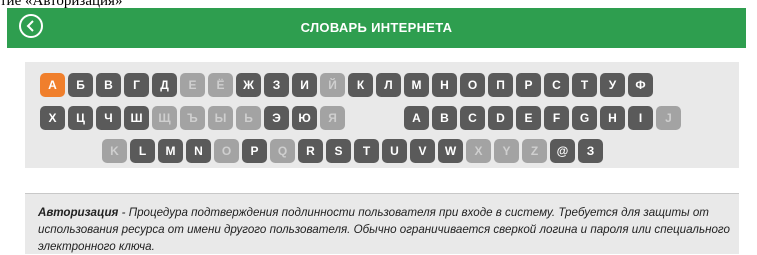 Image resolution: width=757 pixels, height=255 pixels. What do you see at coordinates (500, 85) in the screenshot?
I see `letter-key: П` at bounding box center [500, 85].